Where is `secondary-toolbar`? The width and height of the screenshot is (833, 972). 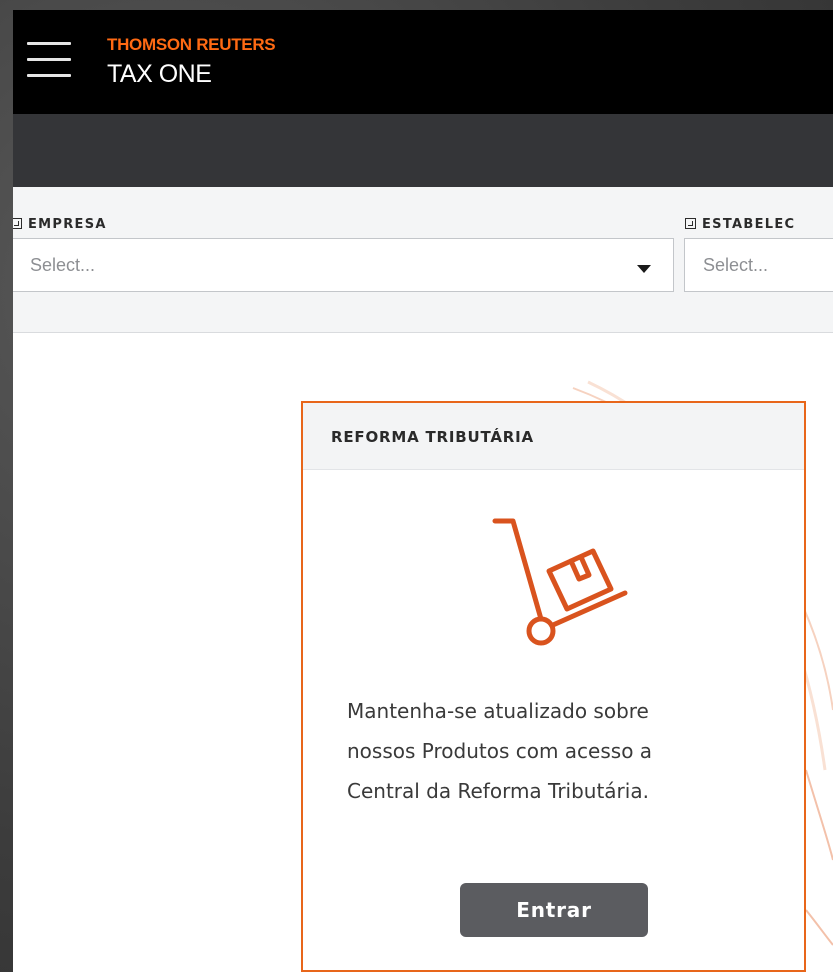
secondary-toolbar is located at coordinates (423, 150).